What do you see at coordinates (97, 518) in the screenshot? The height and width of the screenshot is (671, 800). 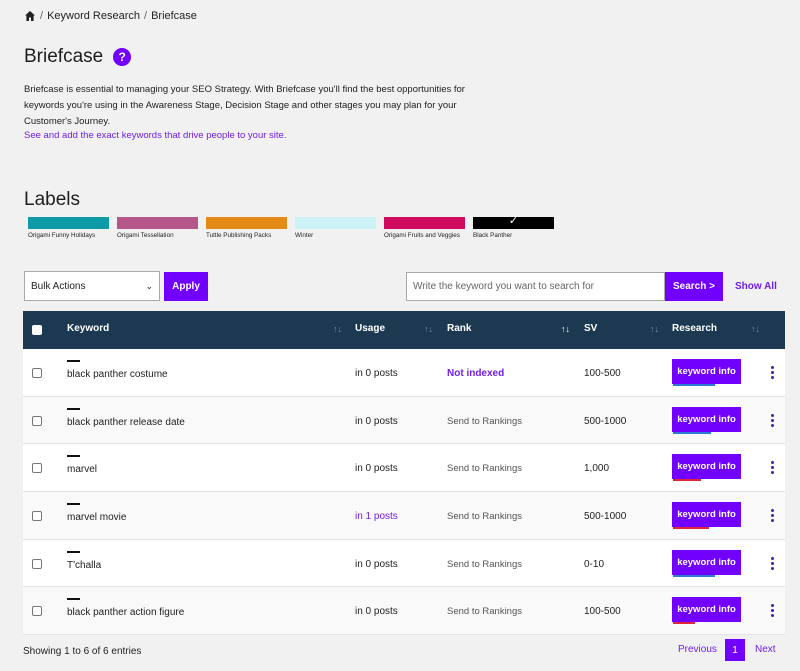 I see `keyword-cell: marvel movie` at bounding box center [97, 518].